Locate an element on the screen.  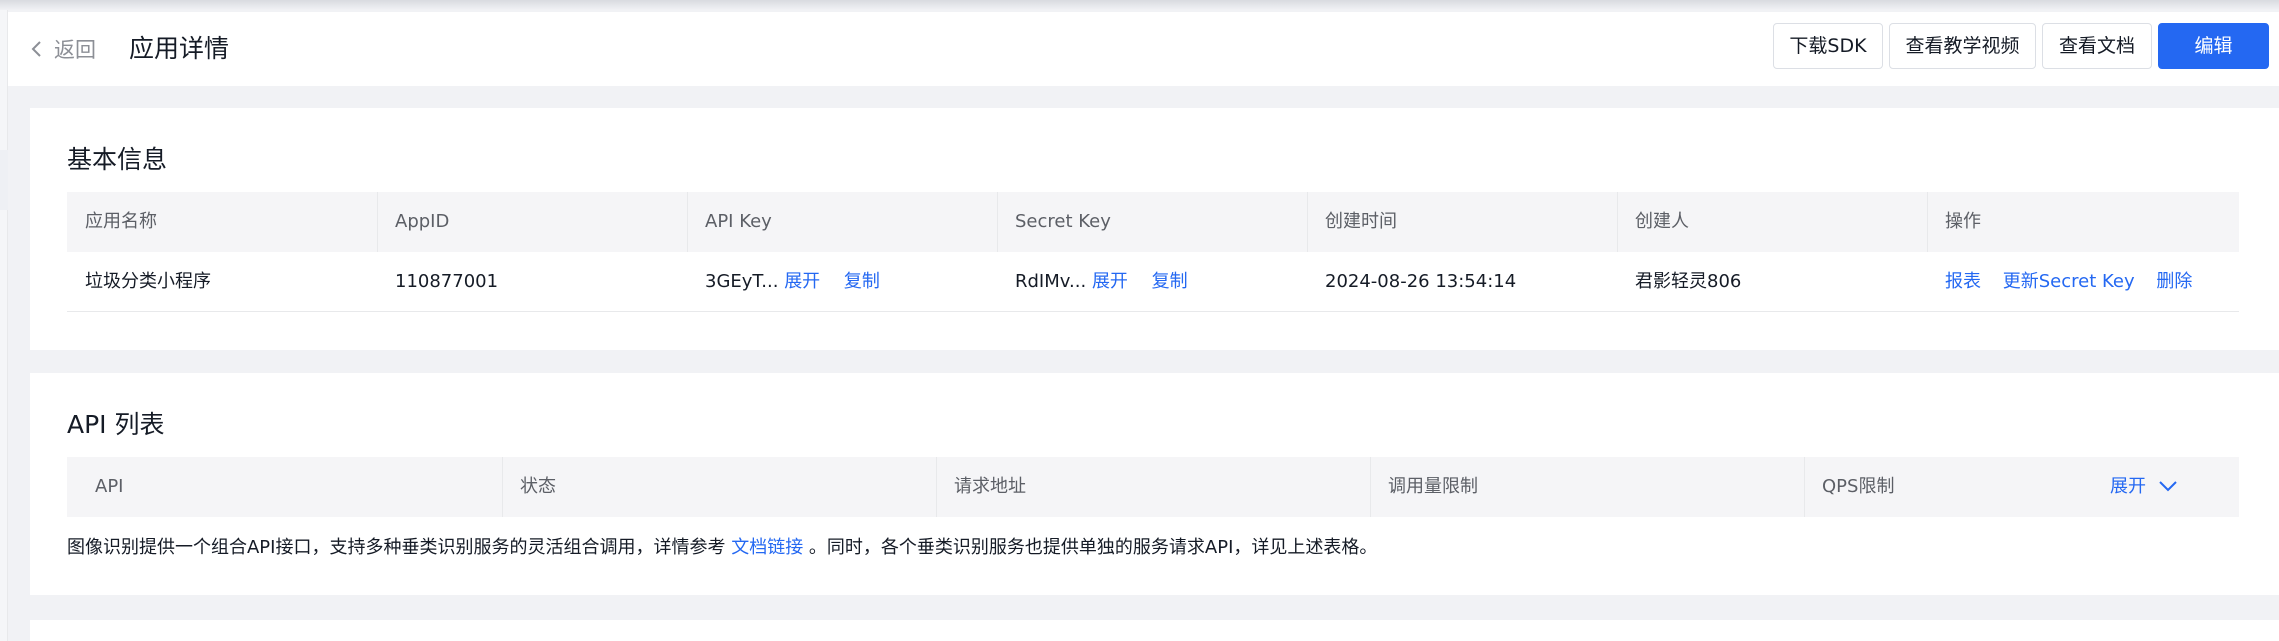
api-key-copy-link: 复制 is located at coordinates (862, 281).